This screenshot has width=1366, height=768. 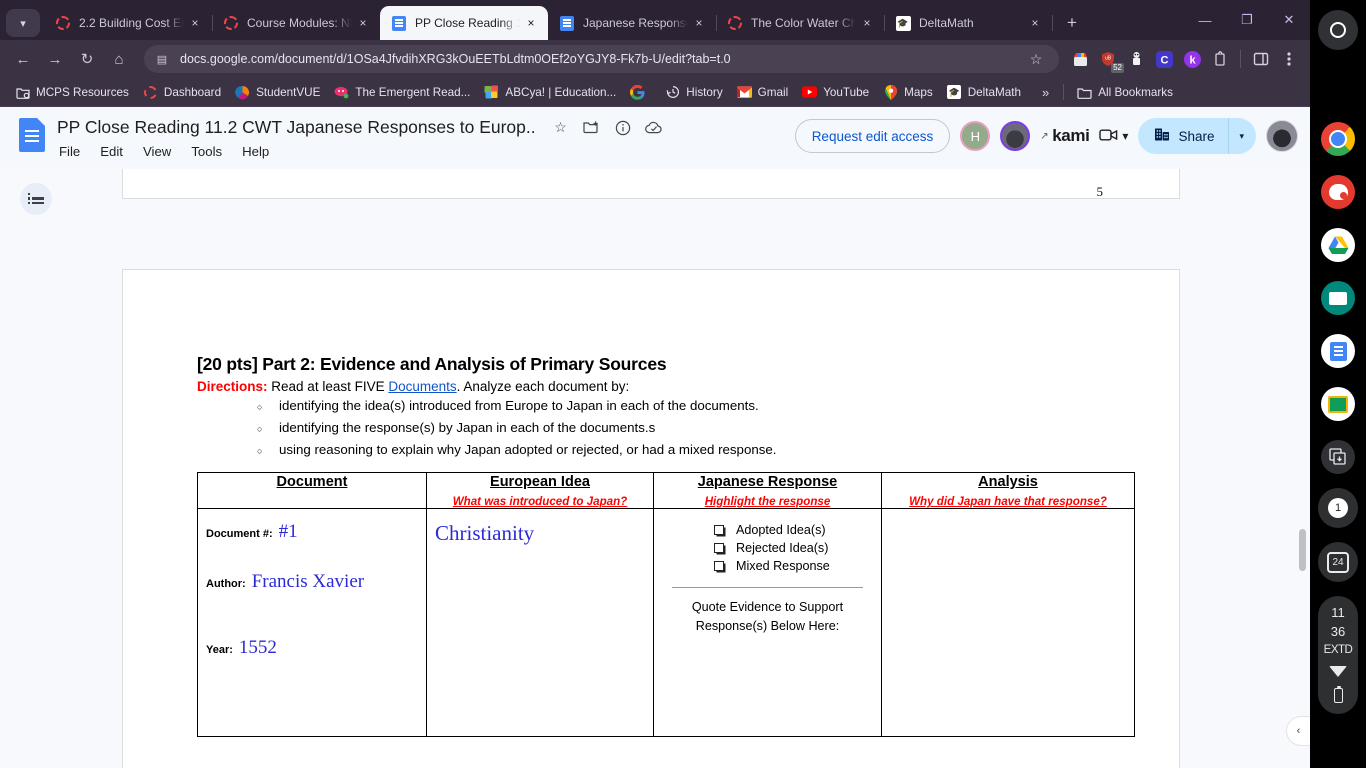 What do you see at coordinates (162, 59) in the screenshot?
I see `page-info-icon: ▤` at bounding box center [162, 59].